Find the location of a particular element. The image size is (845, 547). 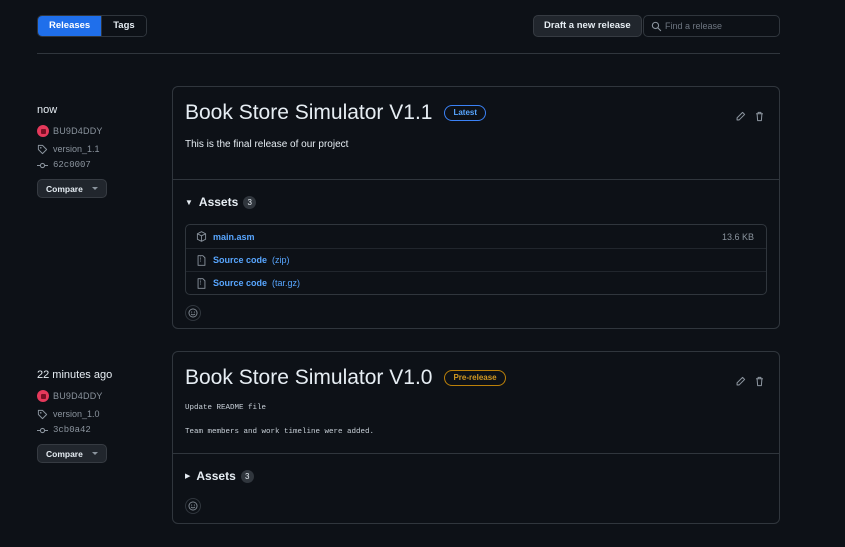

asset-size: 13.6 KB is located at coordinates (737, 236).